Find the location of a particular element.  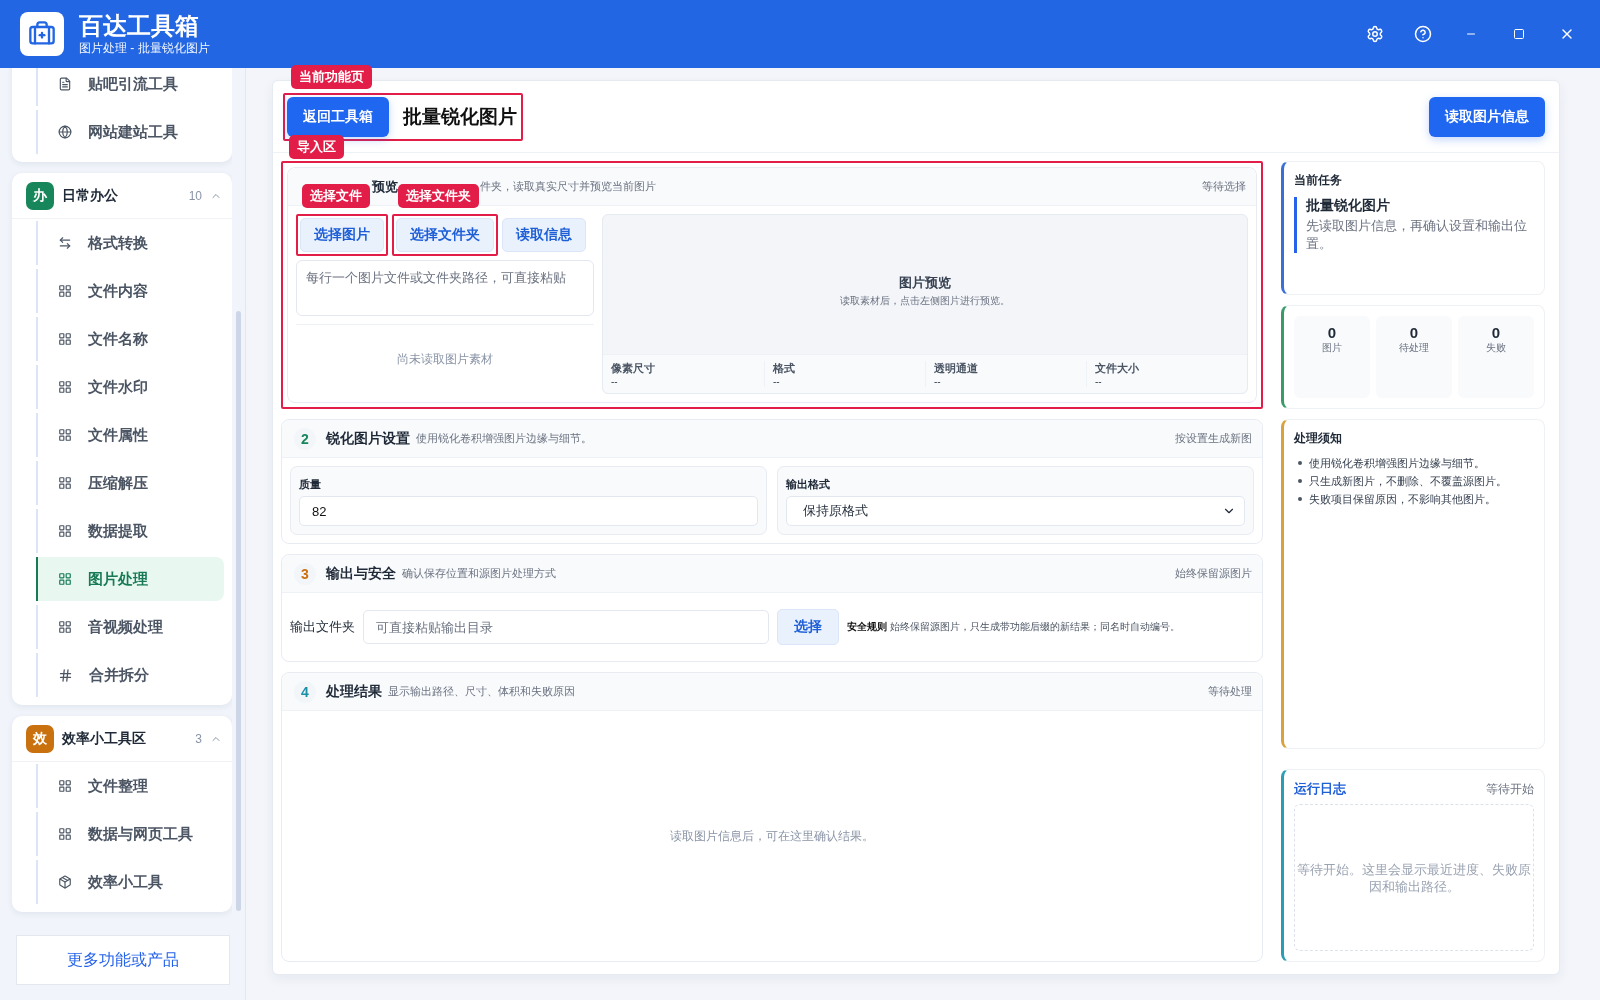

group-header: 办 日常办公 10 is located at coordinates (122, 196).